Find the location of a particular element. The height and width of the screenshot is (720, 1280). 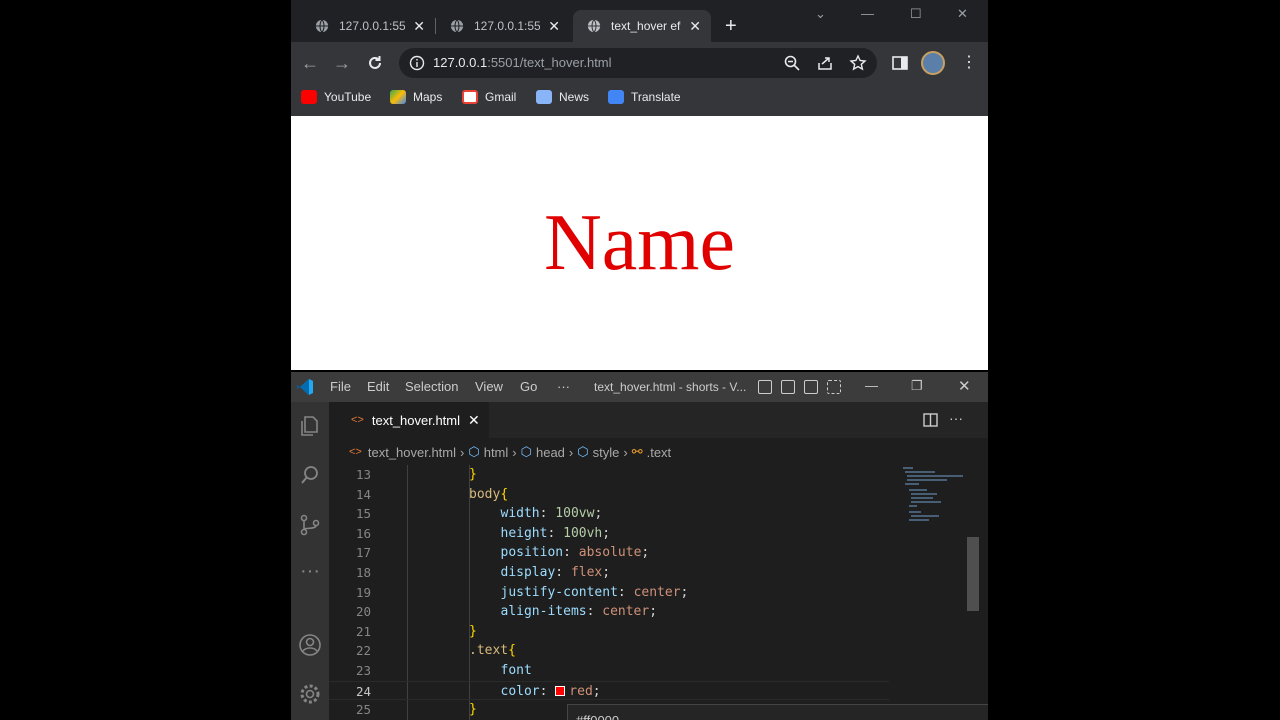

vscode-minimize-button: — is located at coordinates (871, 385).